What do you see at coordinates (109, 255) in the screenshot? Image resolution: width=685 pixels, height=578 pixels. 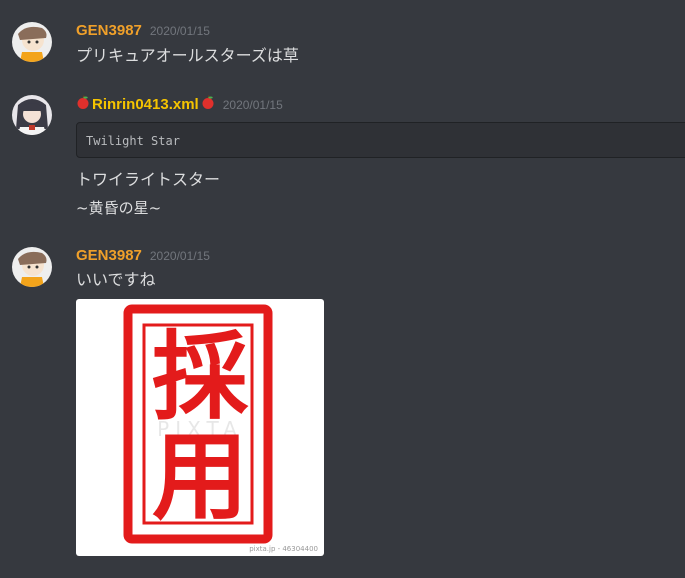 I see `username: GEN3987` at bounding box center [109, 255].